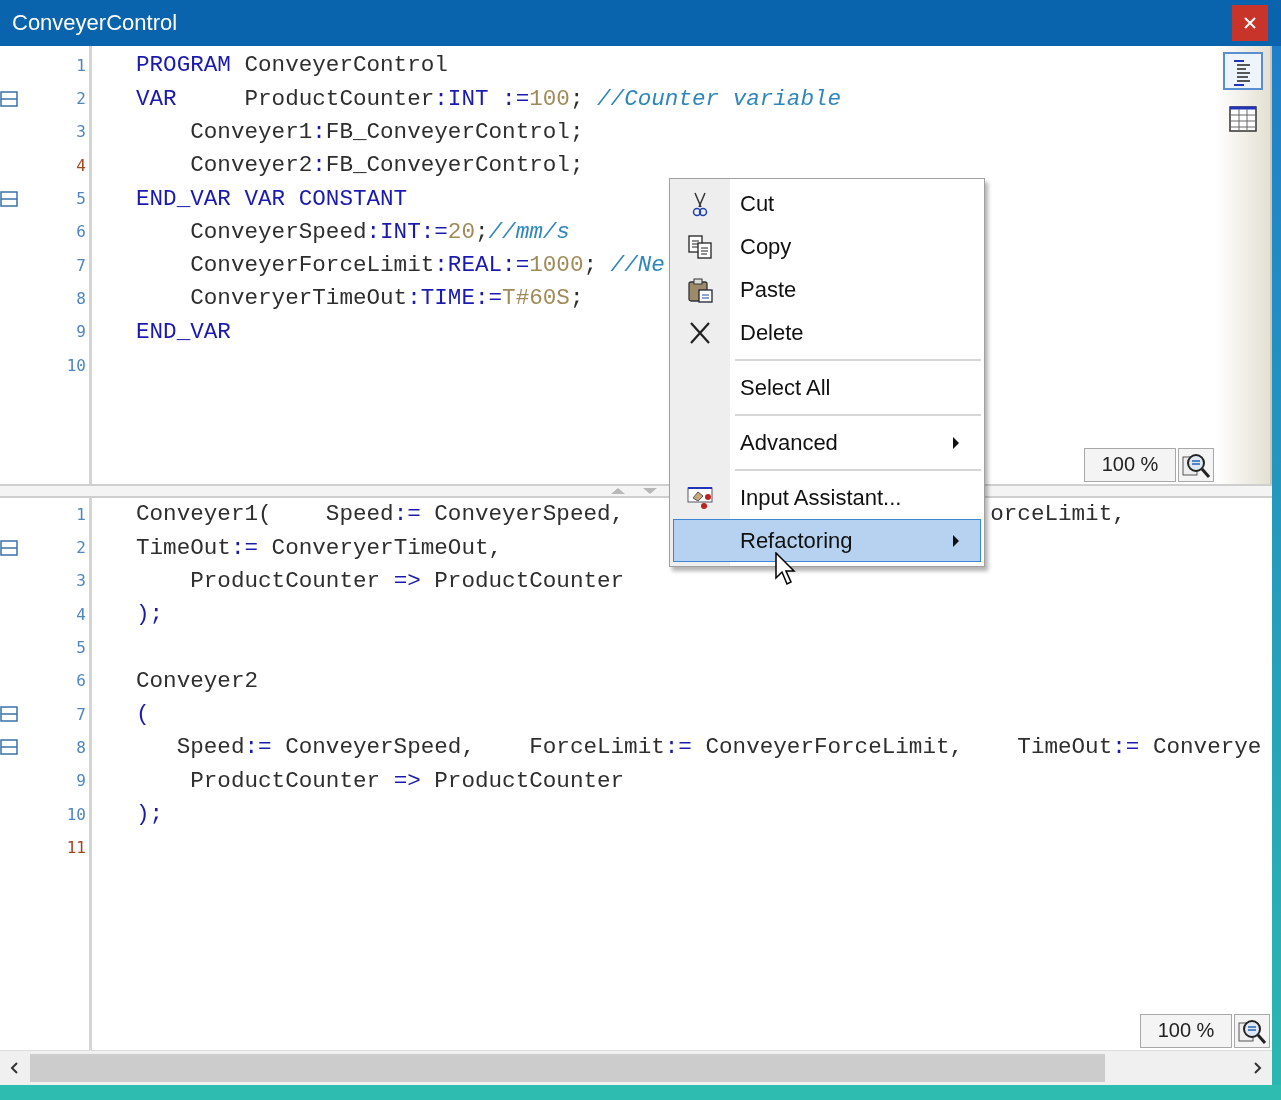 The image size is (1281, 1100). What do you see at coordinates (76, 847) in the screenshot?
I see `line-number: 11` at bounding box center [76, 847].